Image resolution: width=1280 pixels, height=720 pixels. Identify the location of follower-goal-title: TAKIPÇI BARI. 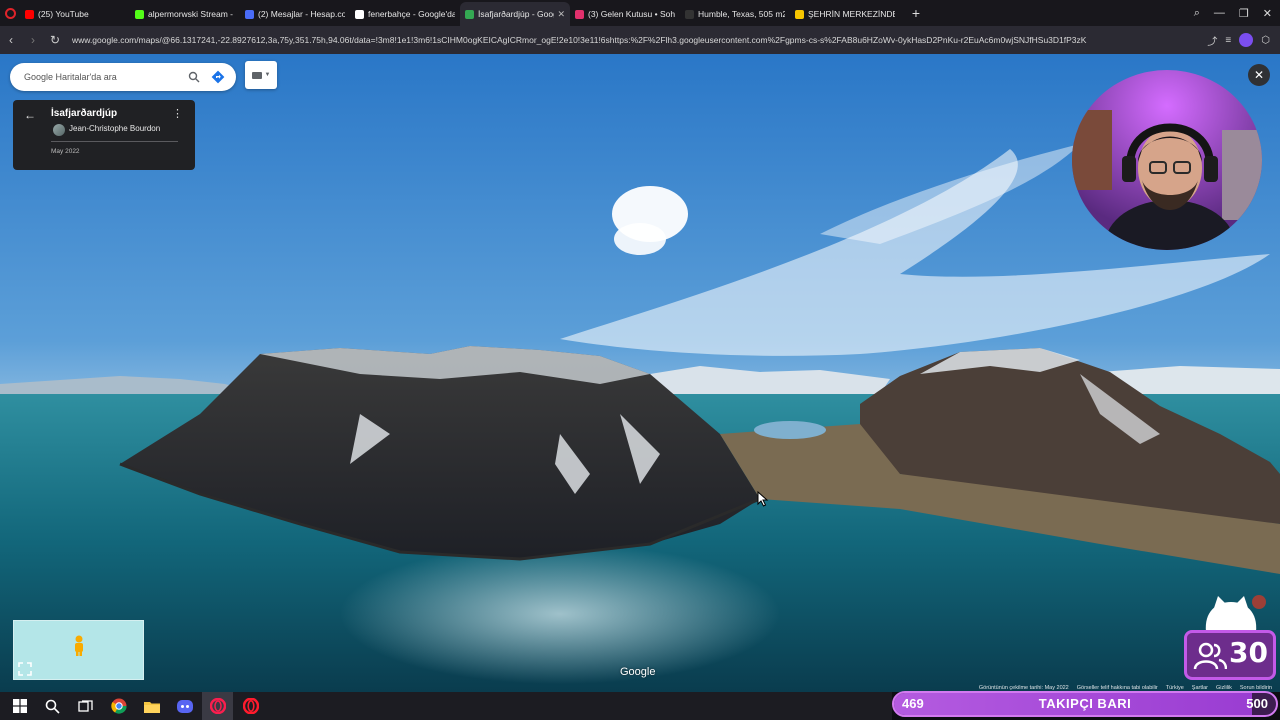
(1085, 703).